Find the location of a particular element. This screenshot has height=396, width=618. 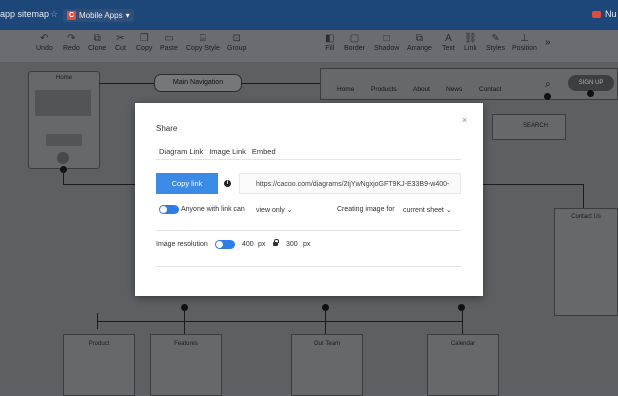

nav-news: News is located at coordinates (454, 89).